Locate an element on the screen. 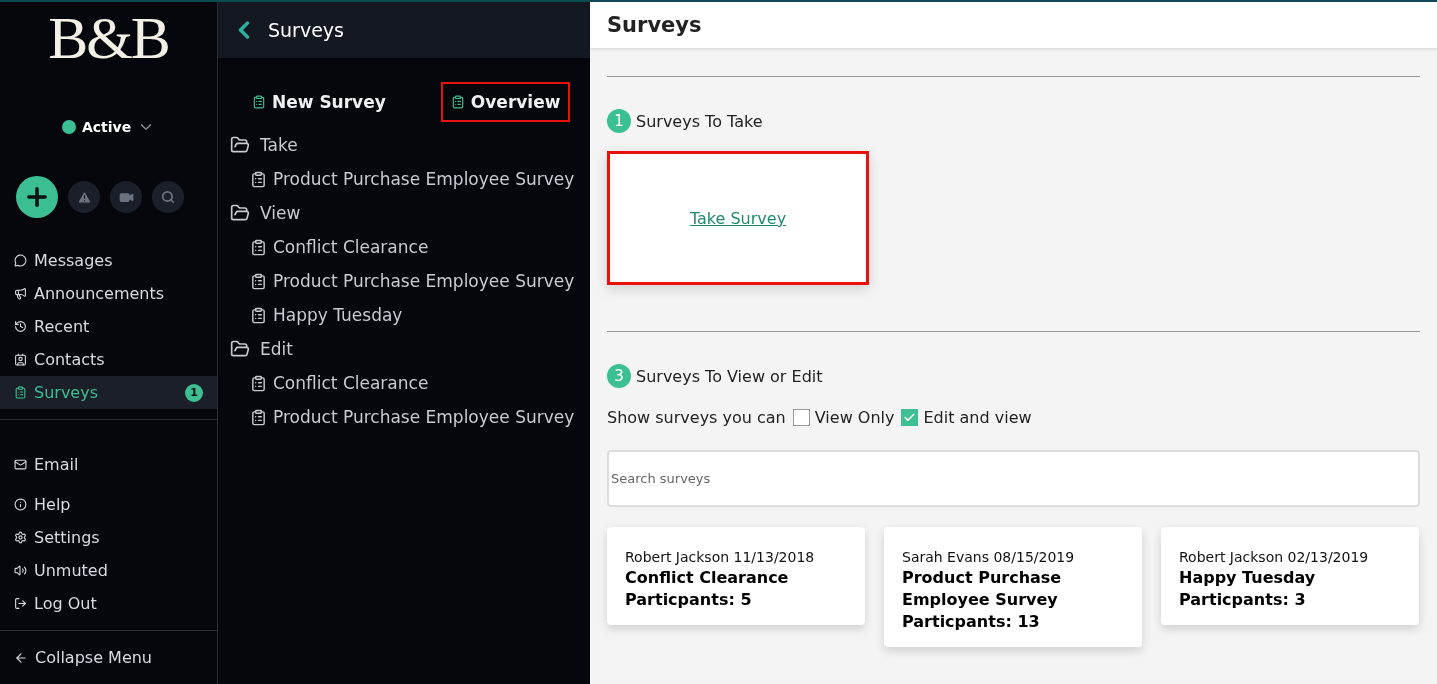 The image size is (1437, 684). survey-card: Sarah Evans 08/15/2019 Product Purchase Employee Survey Particpants: 13 is located at coordinates (1013, 587).